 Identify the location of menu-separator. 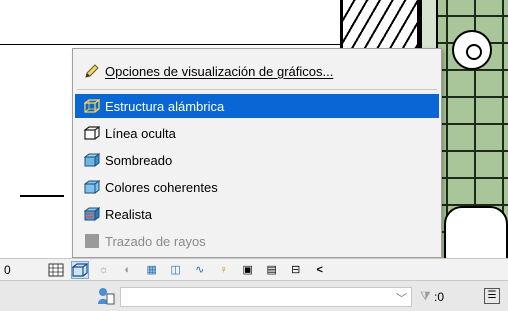
(257, 89).